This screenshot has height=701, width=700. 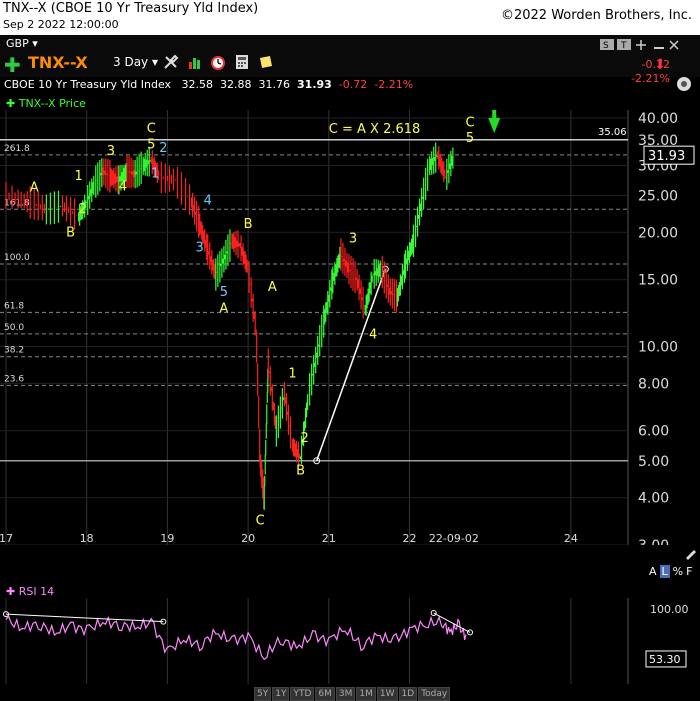 What do you see at coordinates (674, 45) in the screenshot?
I see `close-icon` at bounding box center [674, 45].